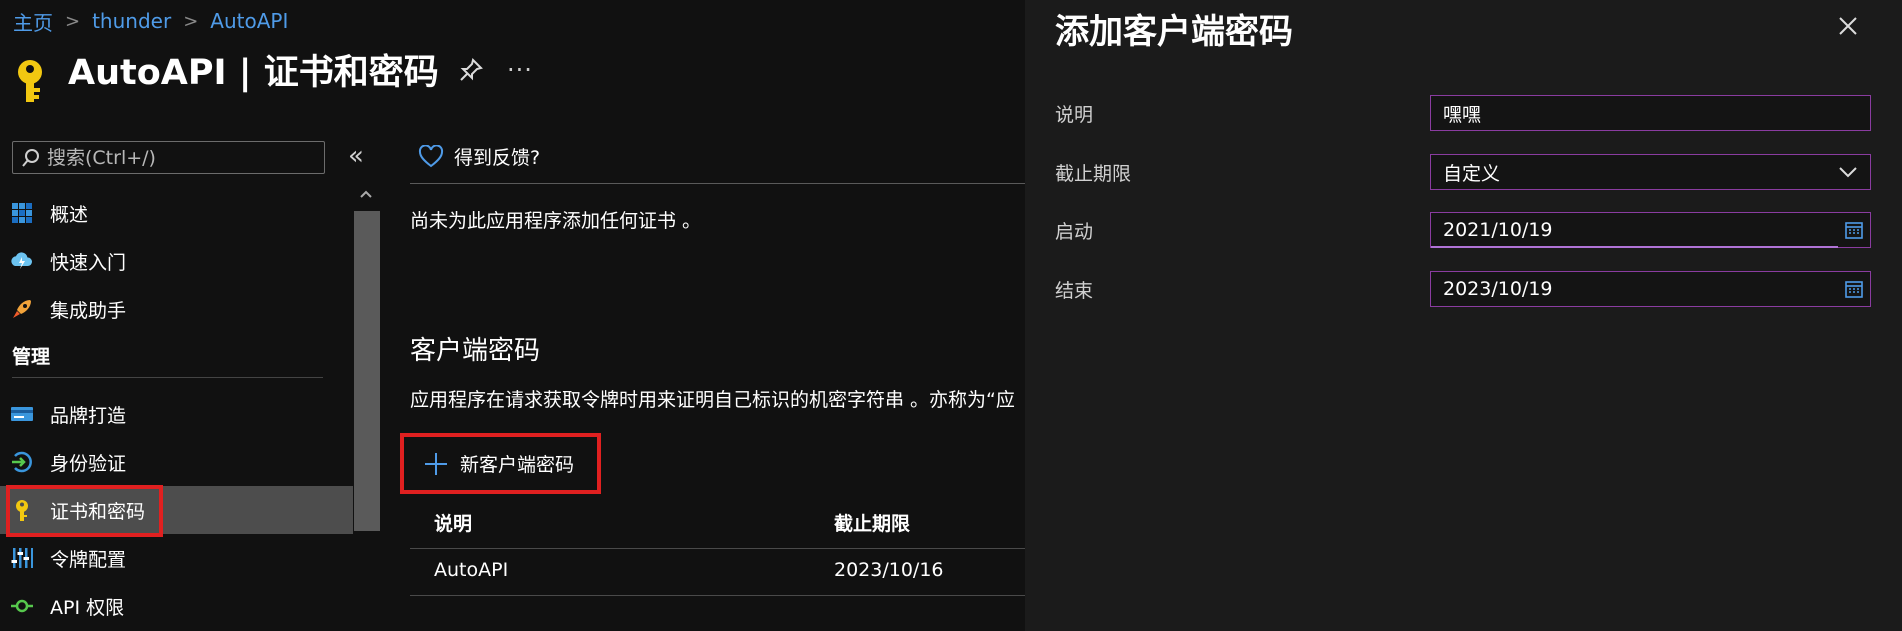 This screenshot has width=1902, height=631. What do you see at coordinates (176, 510) in the screenshot?
I see `sidebar-item-certificates-secrets: 证书和密码` at bounding box center [176, 510].